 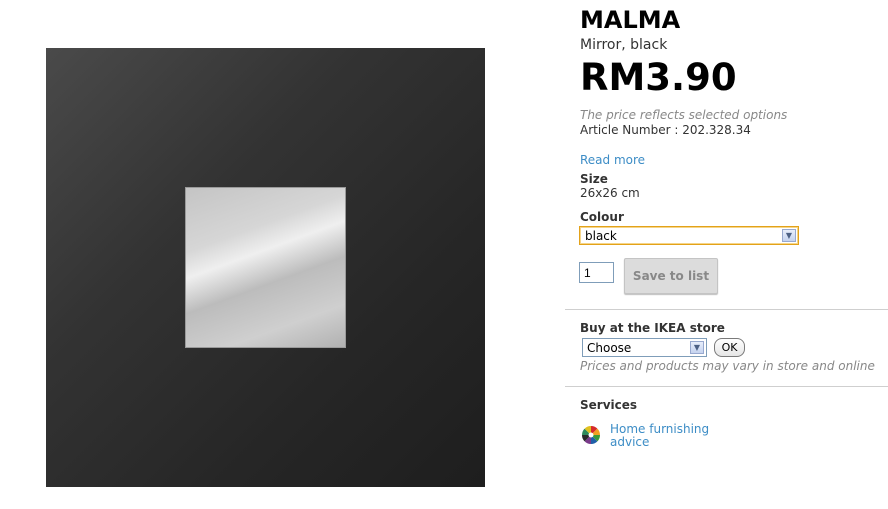 I want to click on mirror-glass, so click(x=265, y=267).